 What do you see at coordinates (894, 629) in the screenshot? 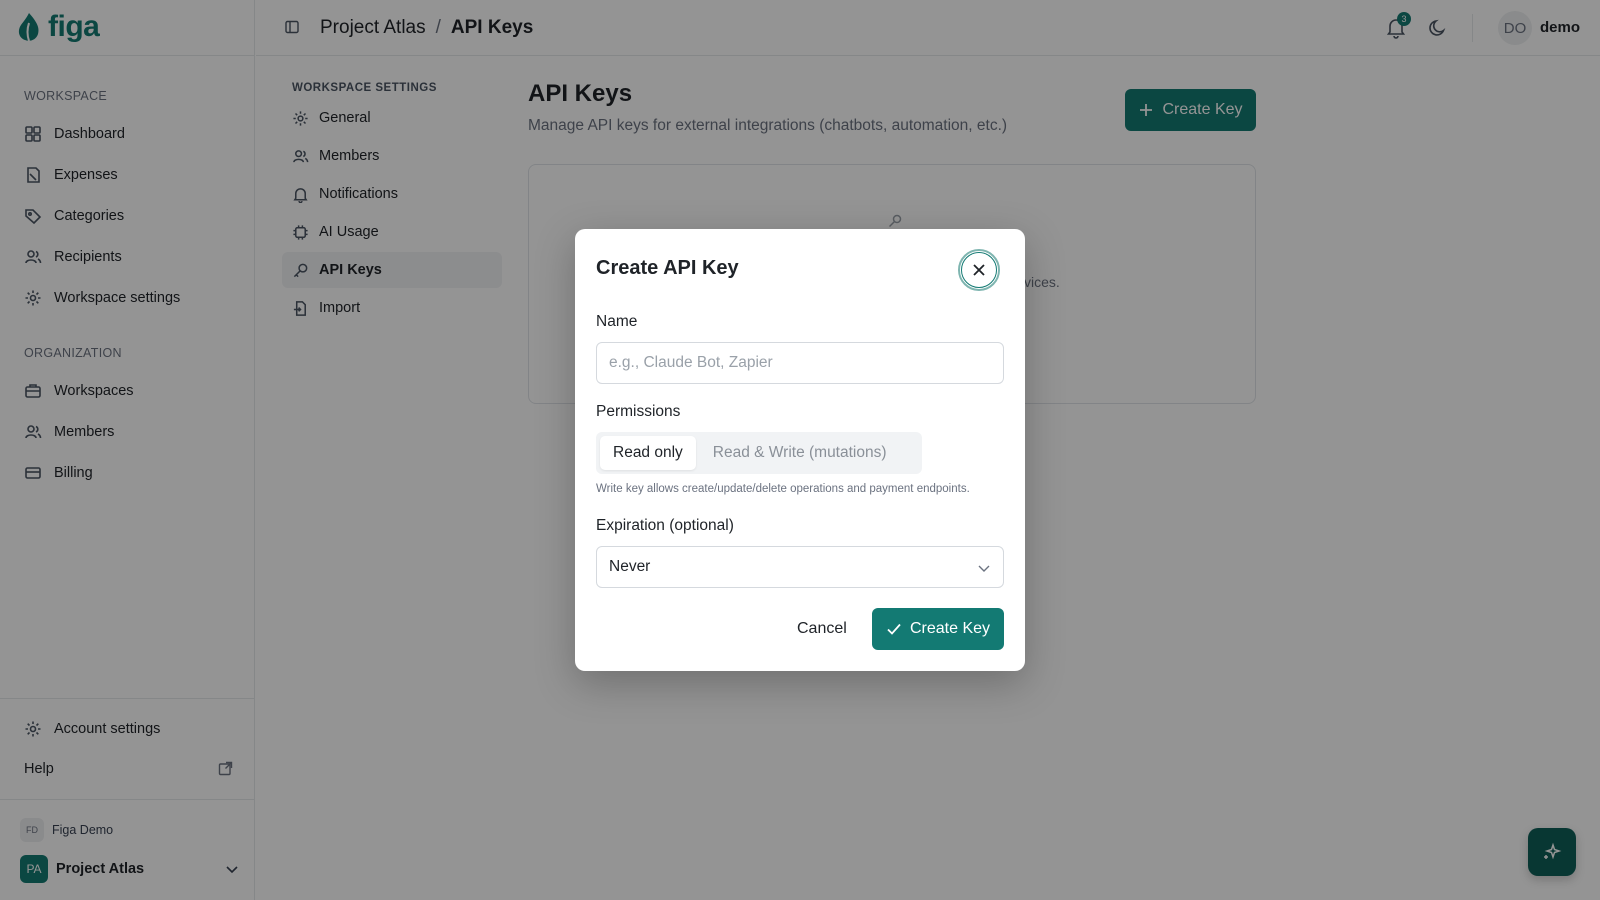
I see `check-icon` at bounding box center [894, 629].